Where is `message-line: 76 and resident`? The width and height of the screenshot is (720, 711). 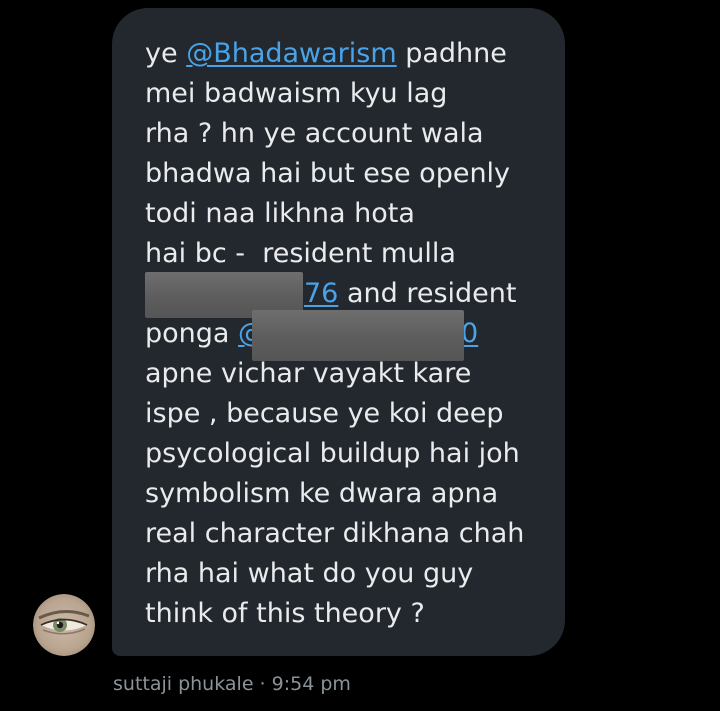 message-line: 76 and resident is located at coordinates (410, 294).